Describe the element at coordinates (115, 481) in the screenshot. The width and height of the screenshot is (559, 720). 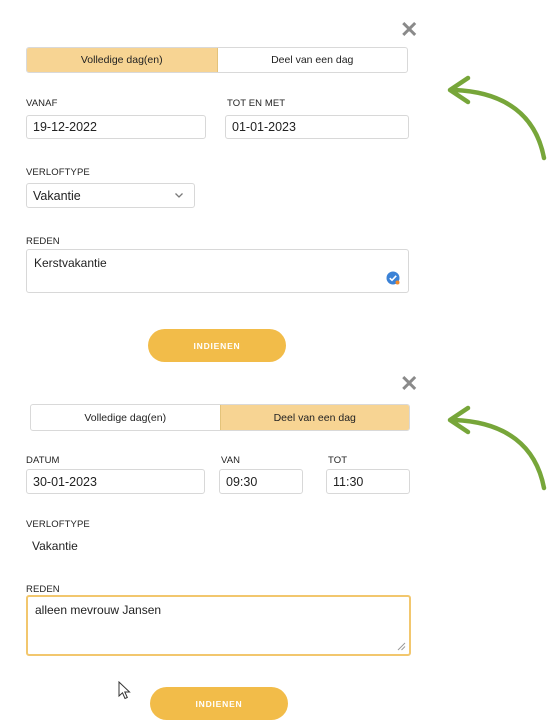
I see `date-input: 30-01-2023` at that location.